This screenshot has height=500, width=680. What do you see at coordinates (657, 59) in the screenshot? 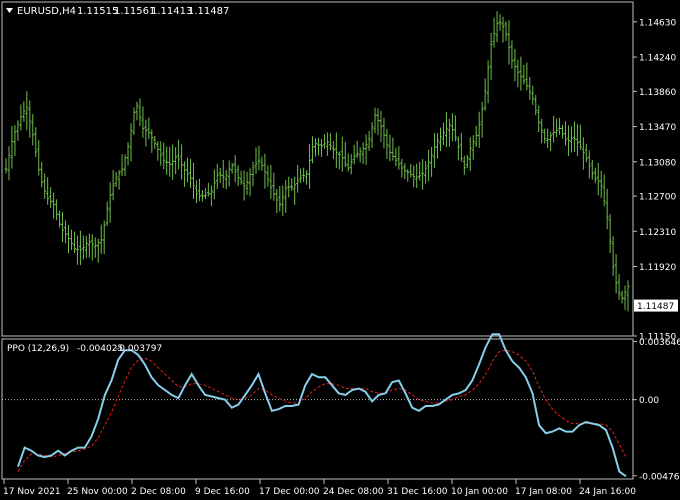
I see `price-tick-label: 1.14240` at bounding box center [657, 59].